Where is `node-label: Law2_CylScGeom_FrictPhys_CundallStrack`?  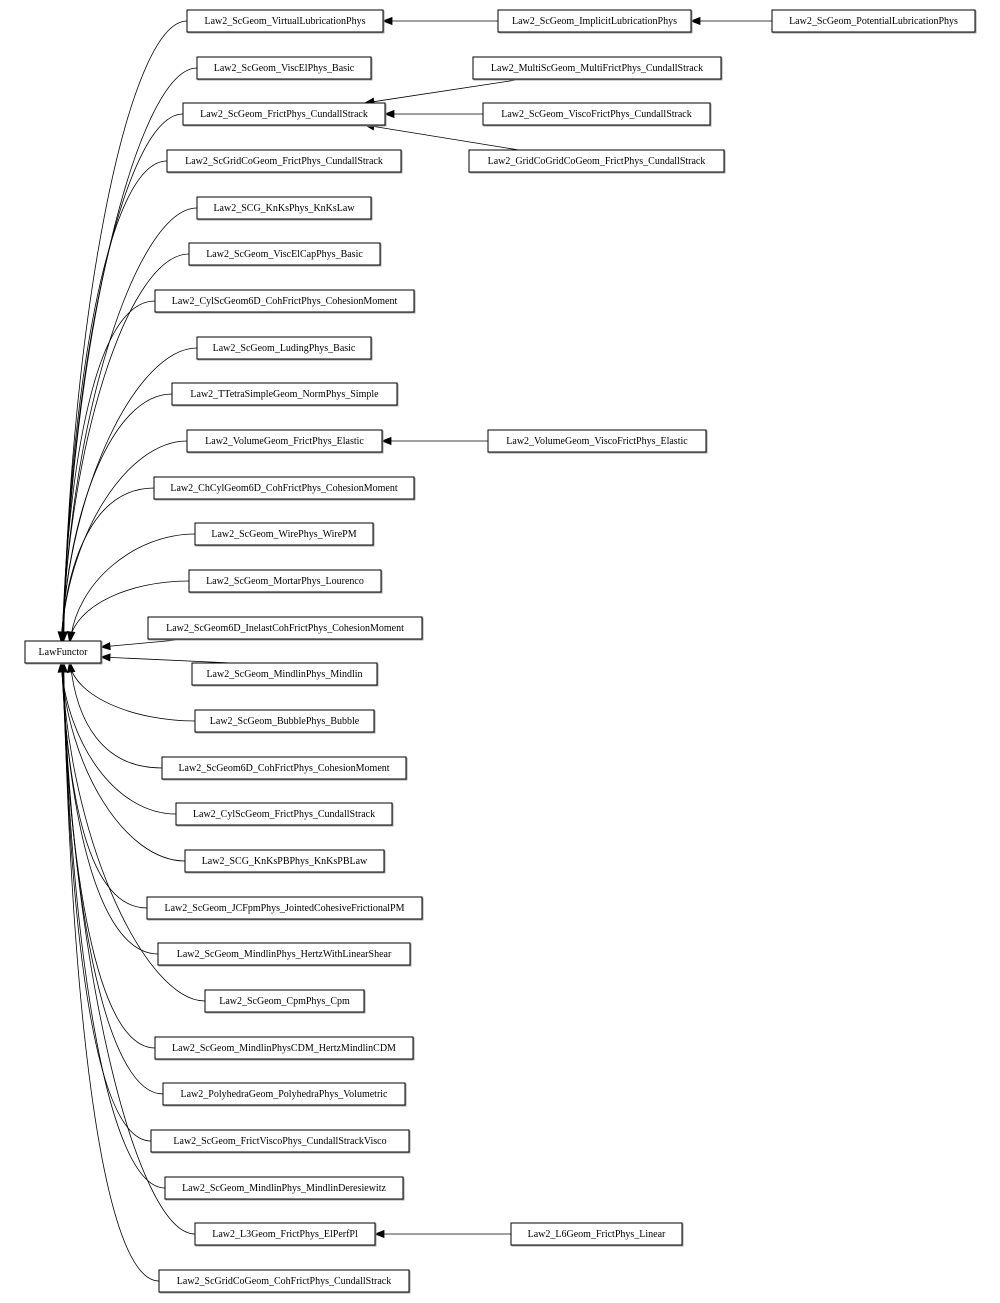 node-label: Law2_CylScGeom_FrictPhys_CundallStrack is located at coordinates (284, 814).